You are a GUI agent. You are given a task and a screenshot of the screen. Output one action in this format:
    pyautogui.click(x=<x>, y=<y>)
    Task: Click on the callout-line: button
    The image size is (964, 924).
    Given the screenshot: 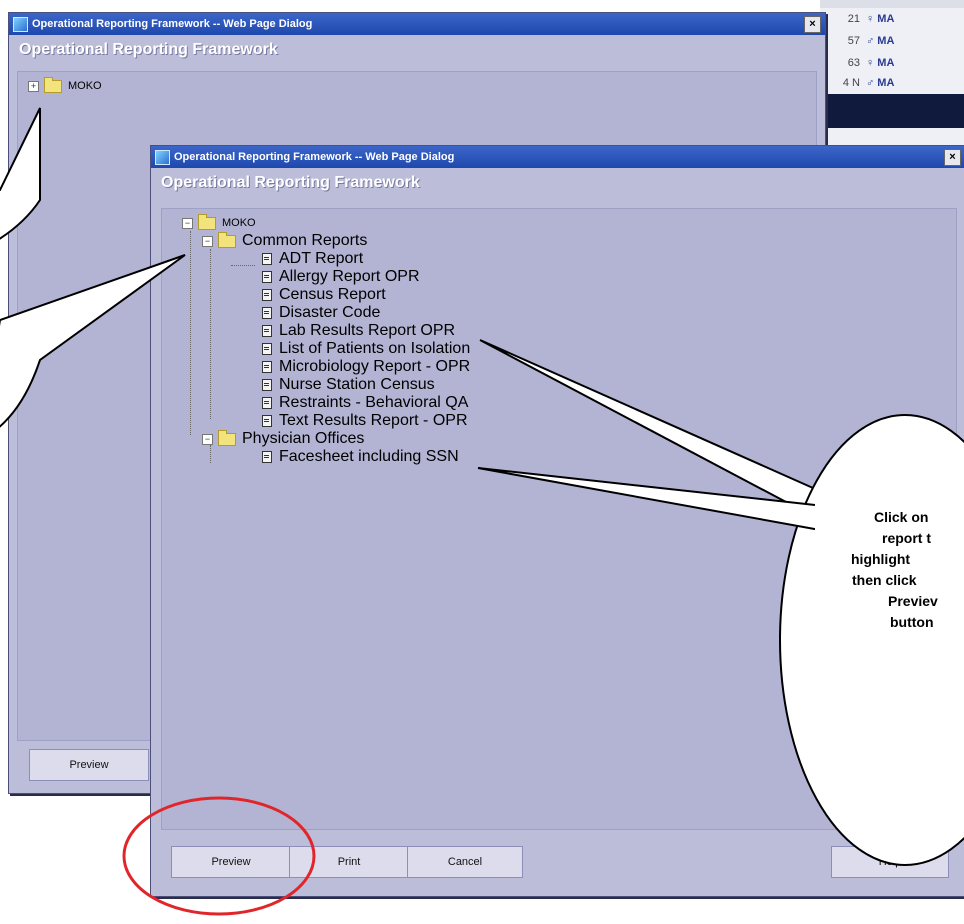 What is the action you would take?
    pyautogui.click(x=912, y=622)
    